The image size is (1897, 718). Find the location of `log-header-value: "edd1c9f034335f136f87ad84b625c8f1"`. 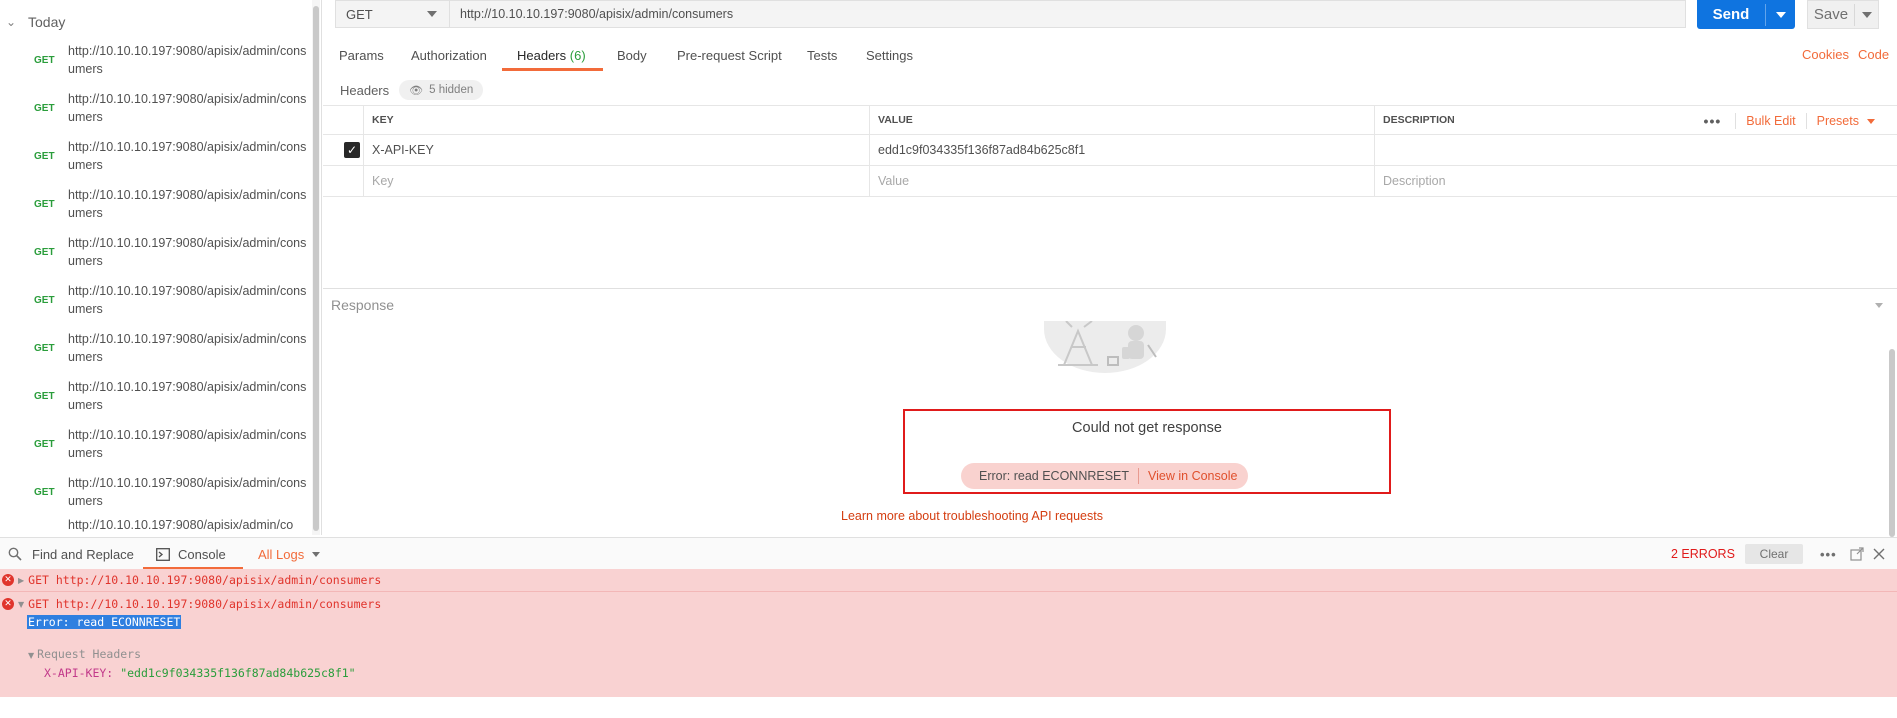

log-header-value: "edd1c9f034335f136f87ad84b625c8f1" is located at coordinates (238, 673).